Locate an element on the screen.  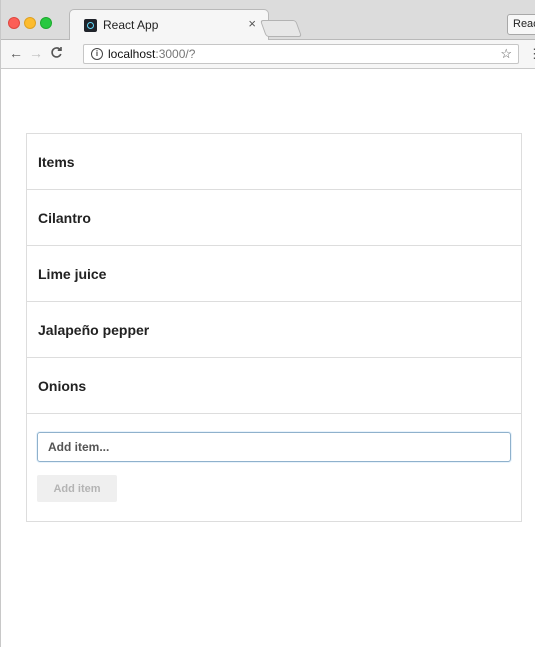
url-host: localhost is located at coordinates (132, 54).